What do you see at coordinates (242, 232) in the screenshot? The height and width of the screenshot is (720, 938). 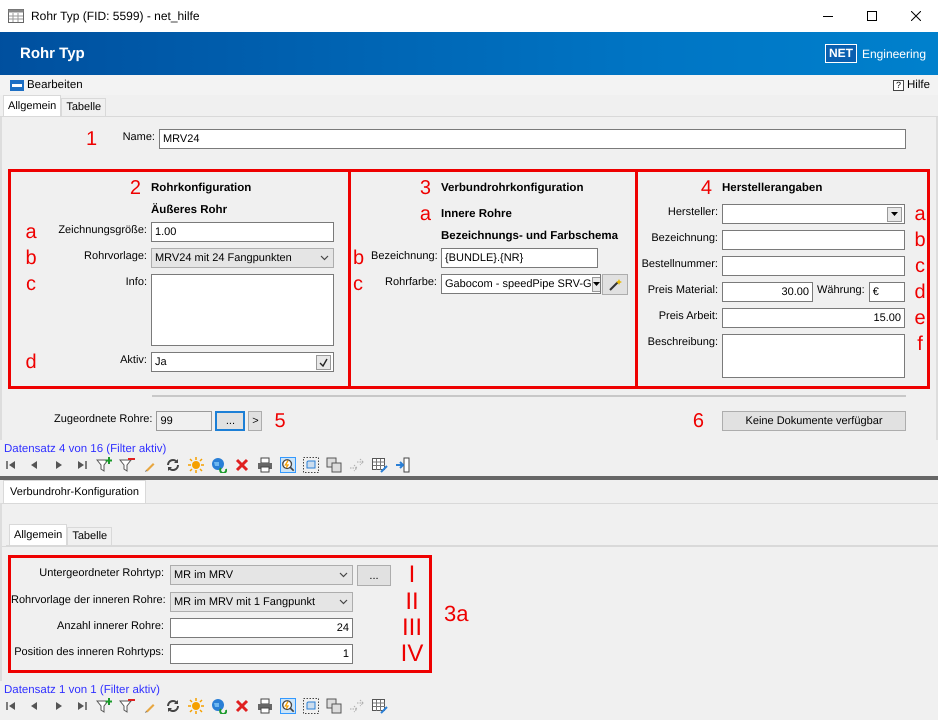 I see `text-field: 1.00` at bounding box center [242, 232].